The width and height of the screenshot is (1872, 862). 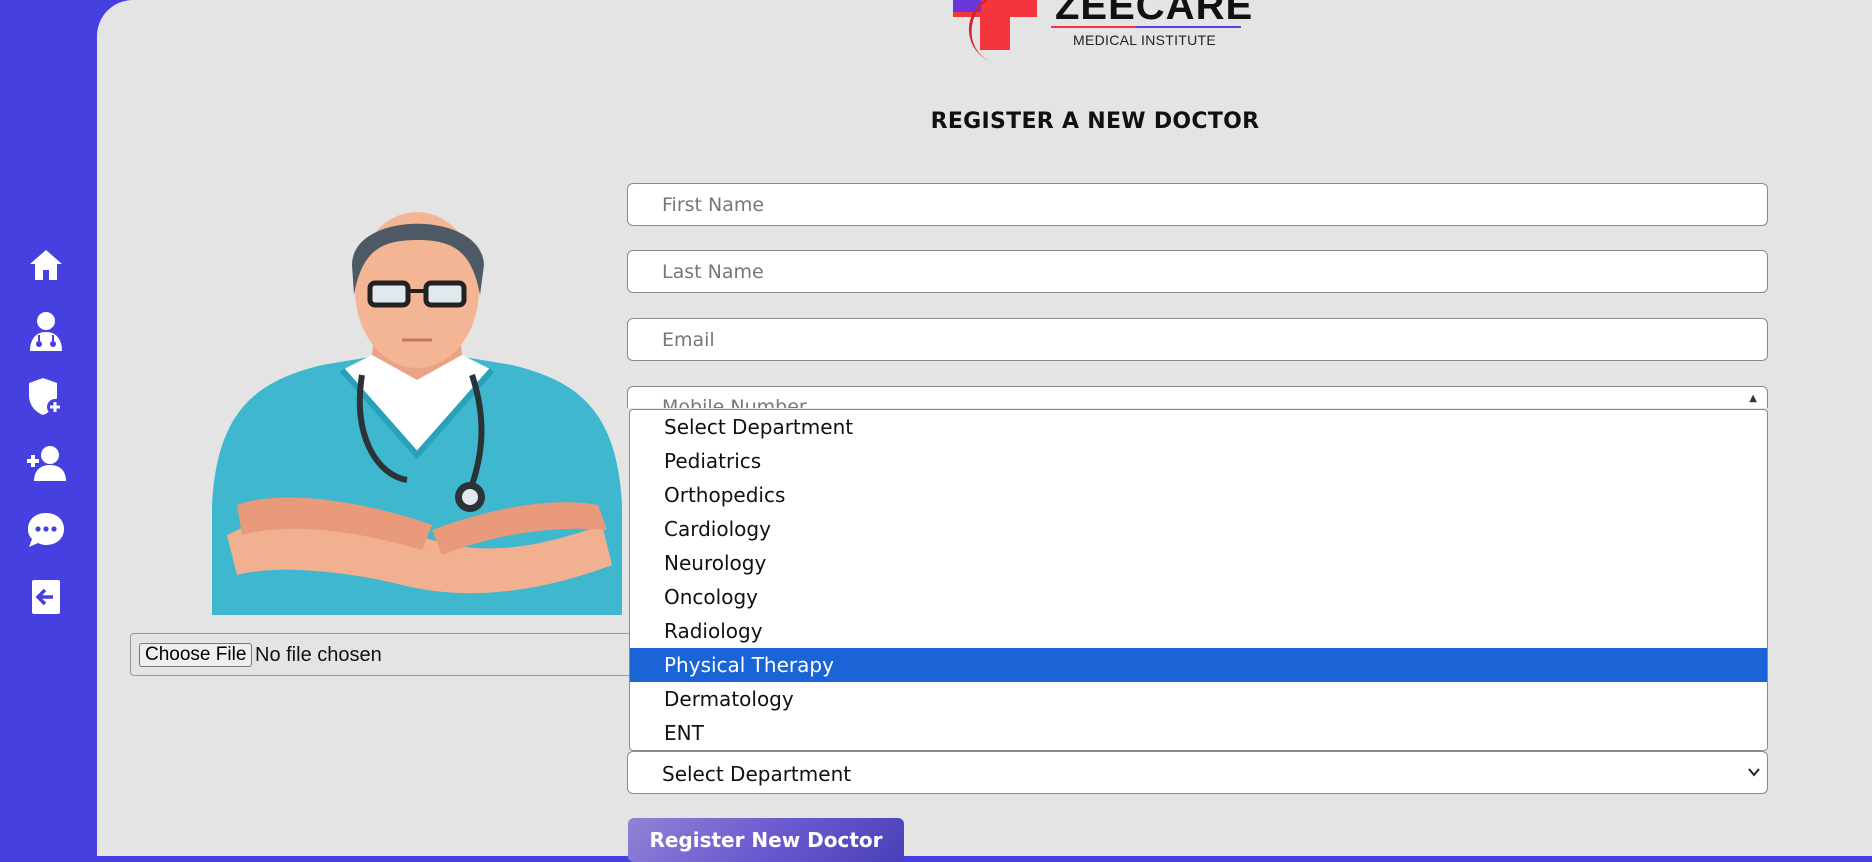 I want to click on first-name-field: First Name, so click(x=1197, y=204).